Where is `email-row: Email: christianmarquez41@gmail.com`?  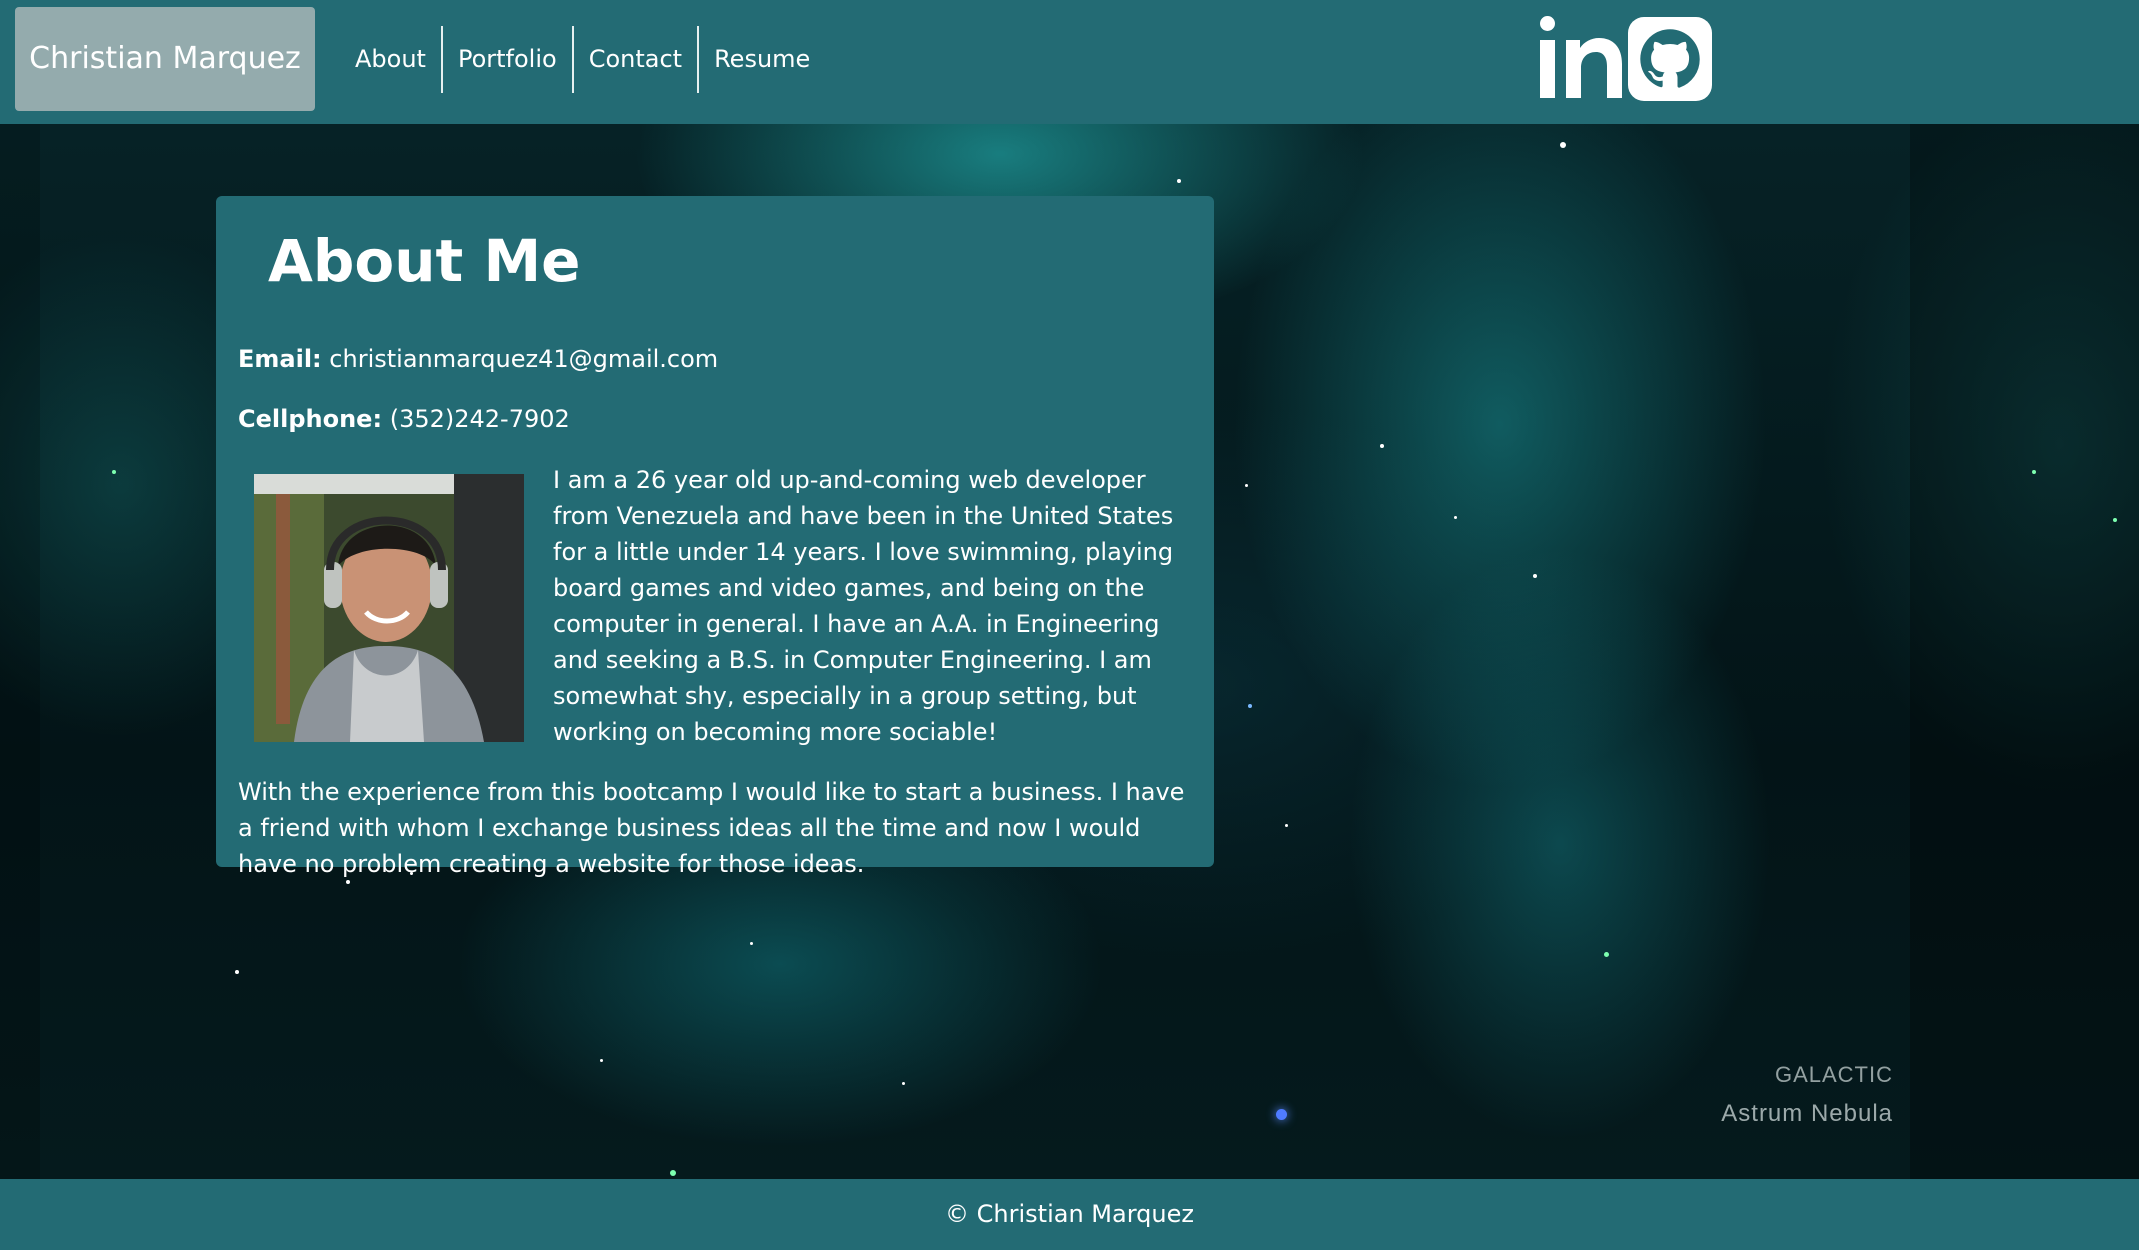
email-row: Email: christianmarquez41@gmail.com is located at coordinates (478, 359).